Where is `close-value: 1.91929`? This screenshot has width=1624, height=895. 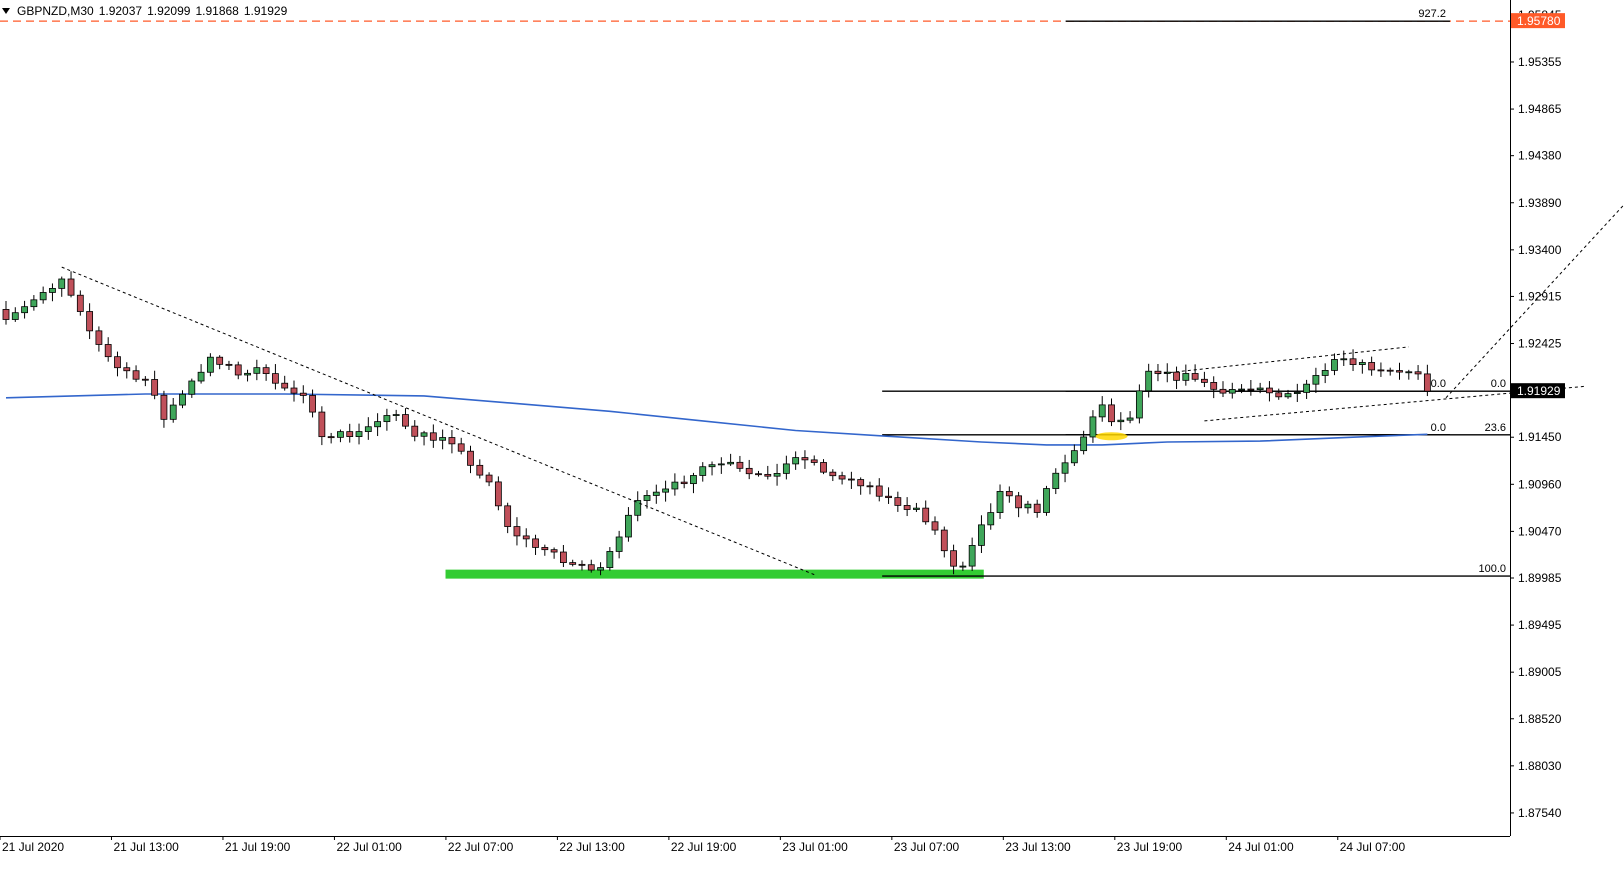 close-value: 1.91929 is located at coordinates (265, 11).